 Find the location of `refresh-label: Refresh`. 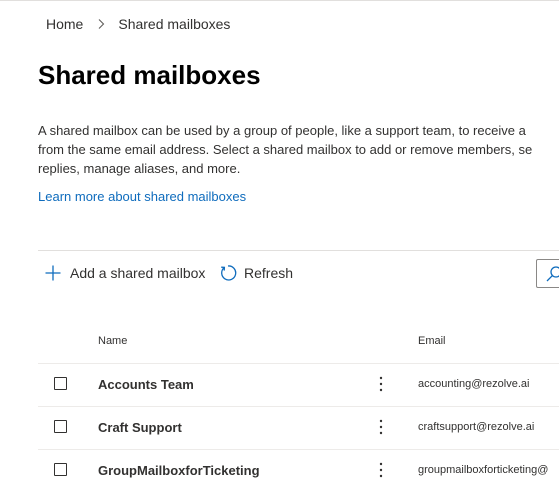

refresh-label: Refresh is located at coordinates (269, 273).